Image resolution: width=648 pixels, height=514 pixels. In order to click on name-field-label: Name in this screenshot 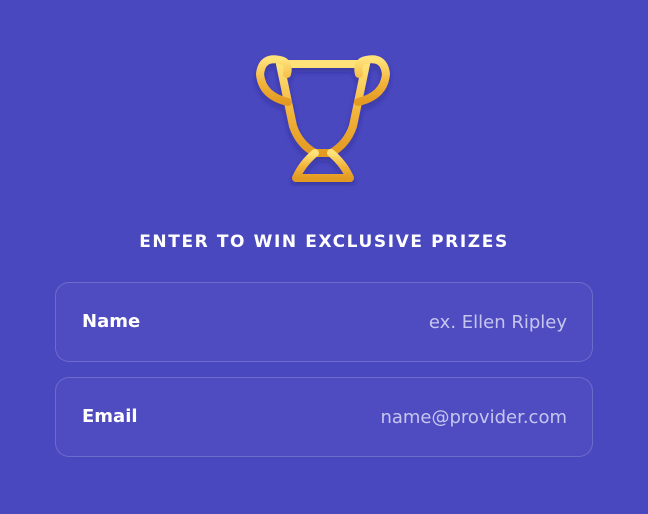, I will do `click(111, 321)`.